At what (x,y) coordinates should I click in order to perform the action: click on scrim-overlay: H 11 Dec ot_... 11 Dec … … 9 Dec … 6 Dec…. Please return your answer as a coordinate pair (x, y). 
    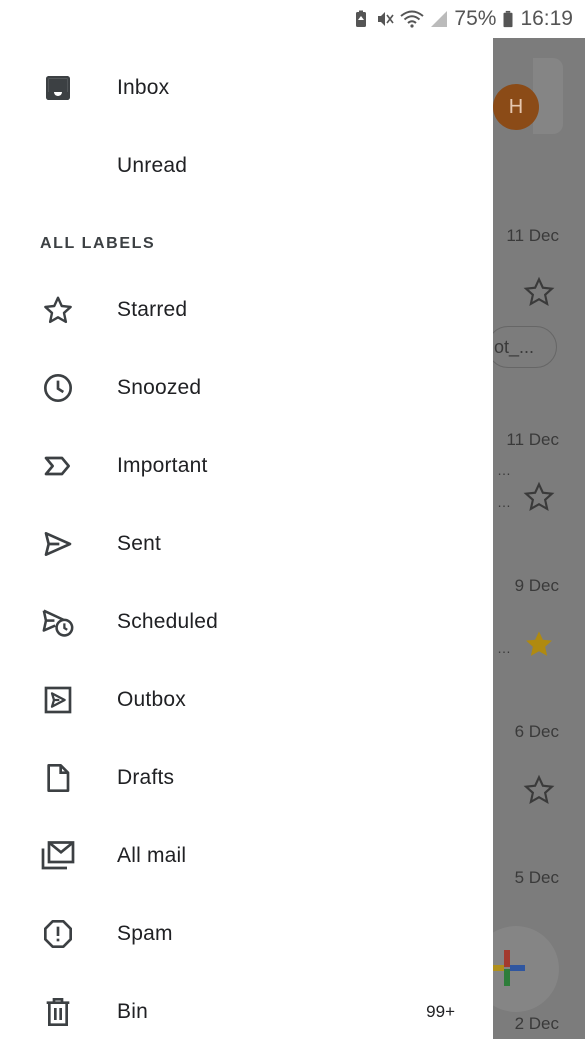
    Looking at the image, I should click on (539, 538).